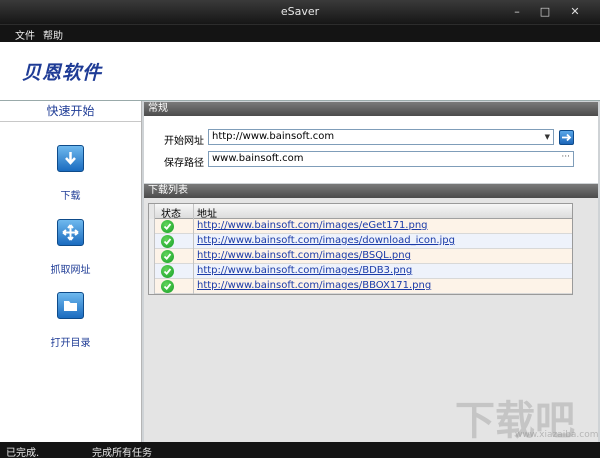 This screenshot has height=458, width=600. I want to click on start-url-label: 开始网址, so click(184, 141).